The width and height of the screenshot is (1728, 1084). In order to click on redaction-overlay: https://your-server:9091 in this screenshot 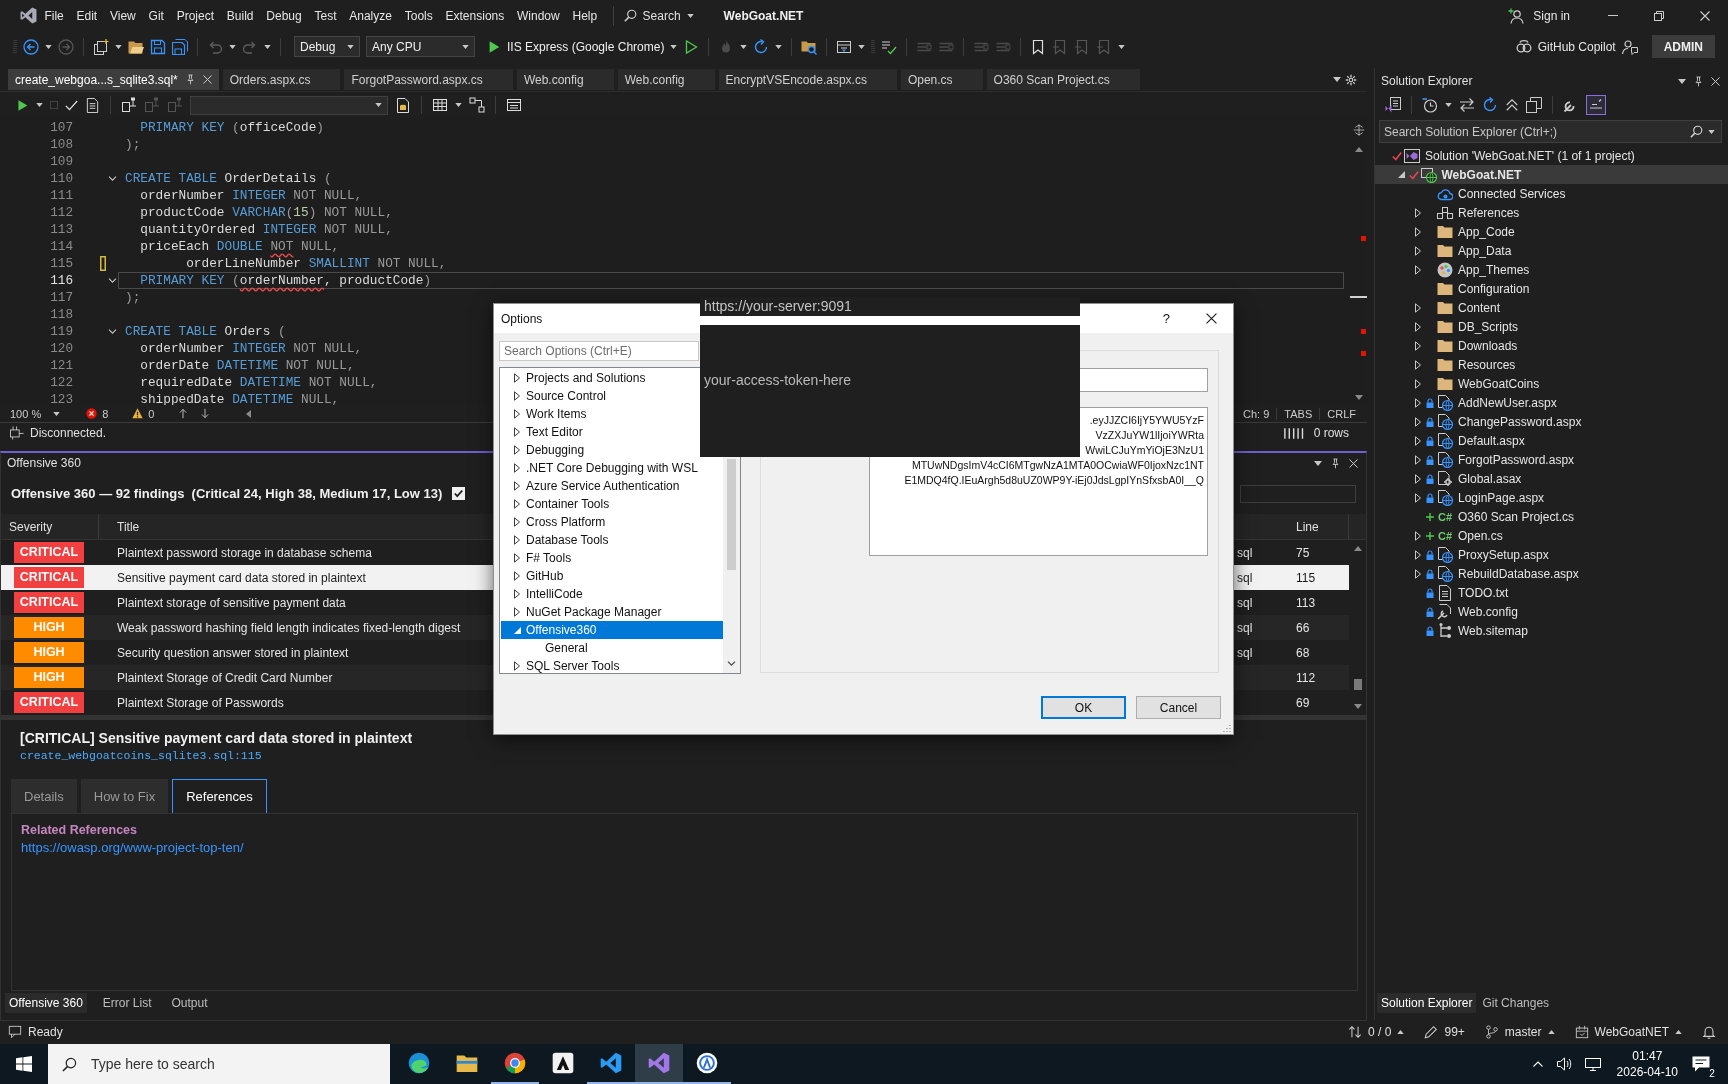, I will do `click(890, 306)`.